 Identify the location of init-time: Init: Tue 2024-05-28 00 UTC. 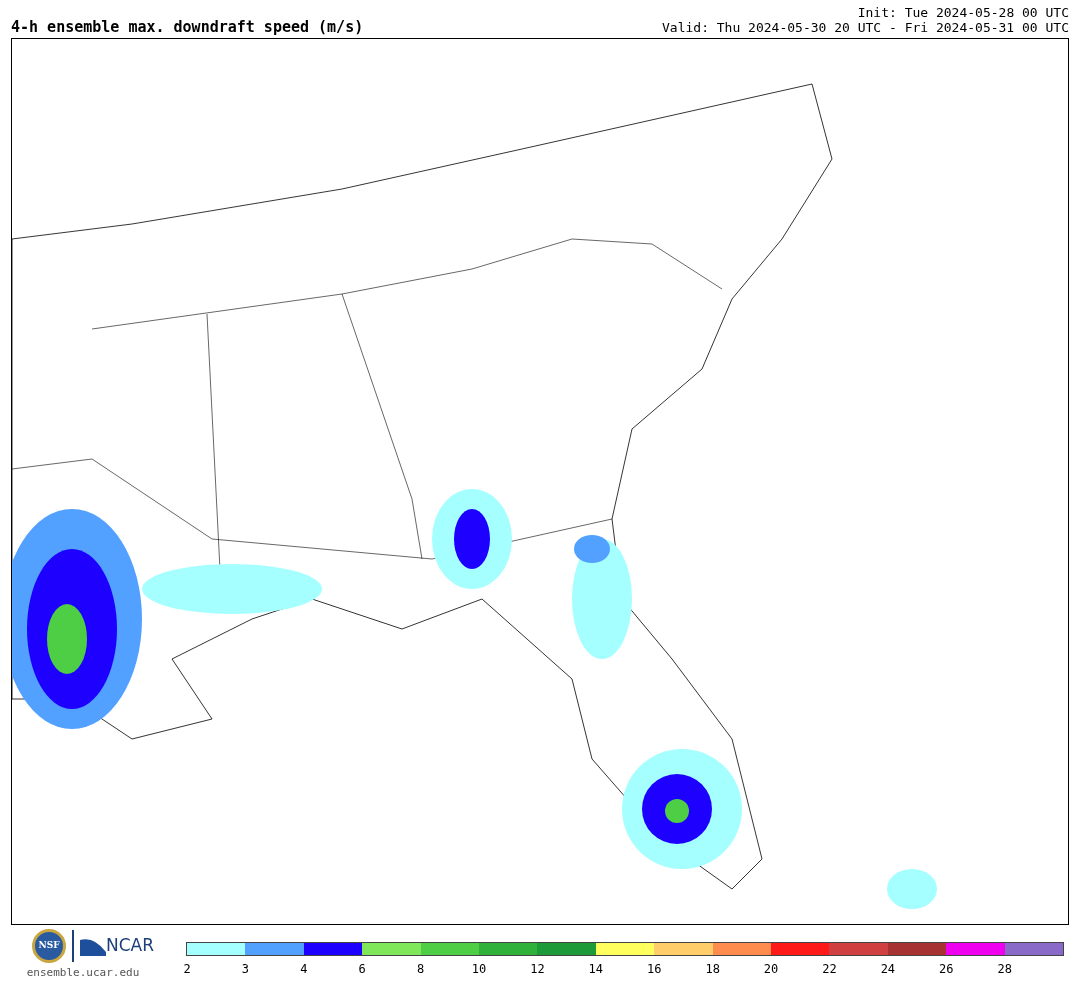
(963, 12).